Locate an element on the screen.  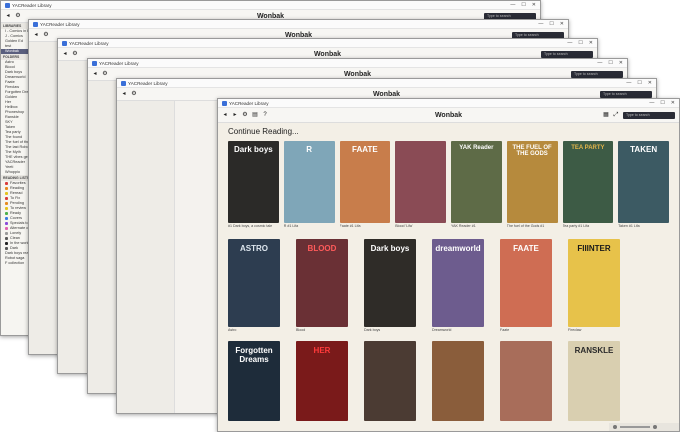
comic-cover: TEA PARTY is located at coordinates (588, 182).